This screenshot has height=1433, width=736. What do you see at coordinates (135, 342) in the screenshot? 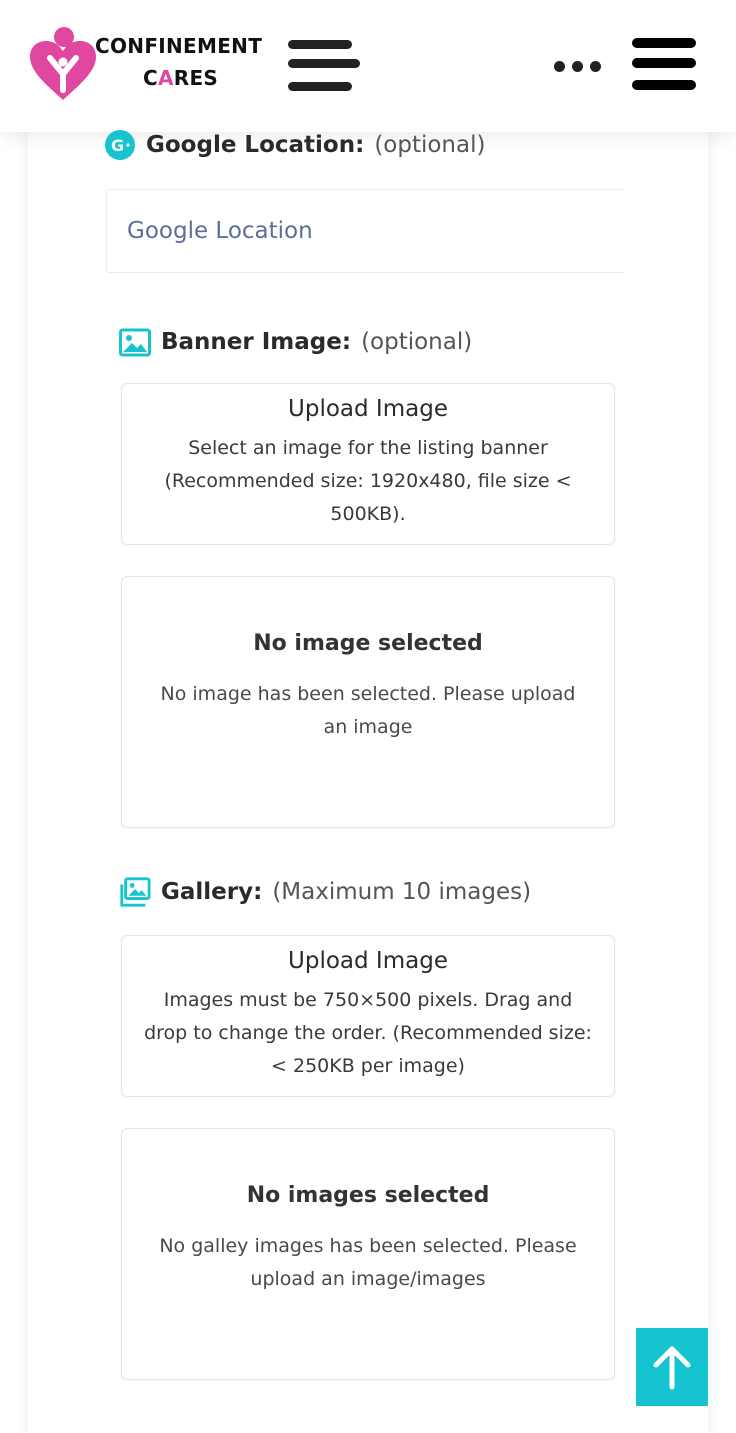
I see `image-icon` at bounding box center [135, 342].